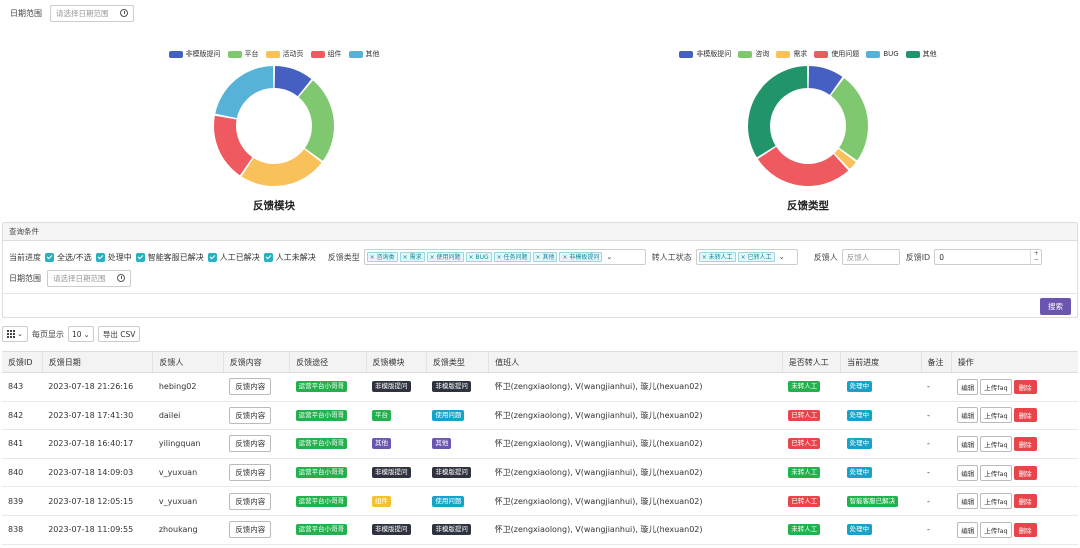 This screenshot has height=548, width=1080. Describe the element at coordinates (188, 362) in the screenshot. I see `column-header: 反馈人` at that location.